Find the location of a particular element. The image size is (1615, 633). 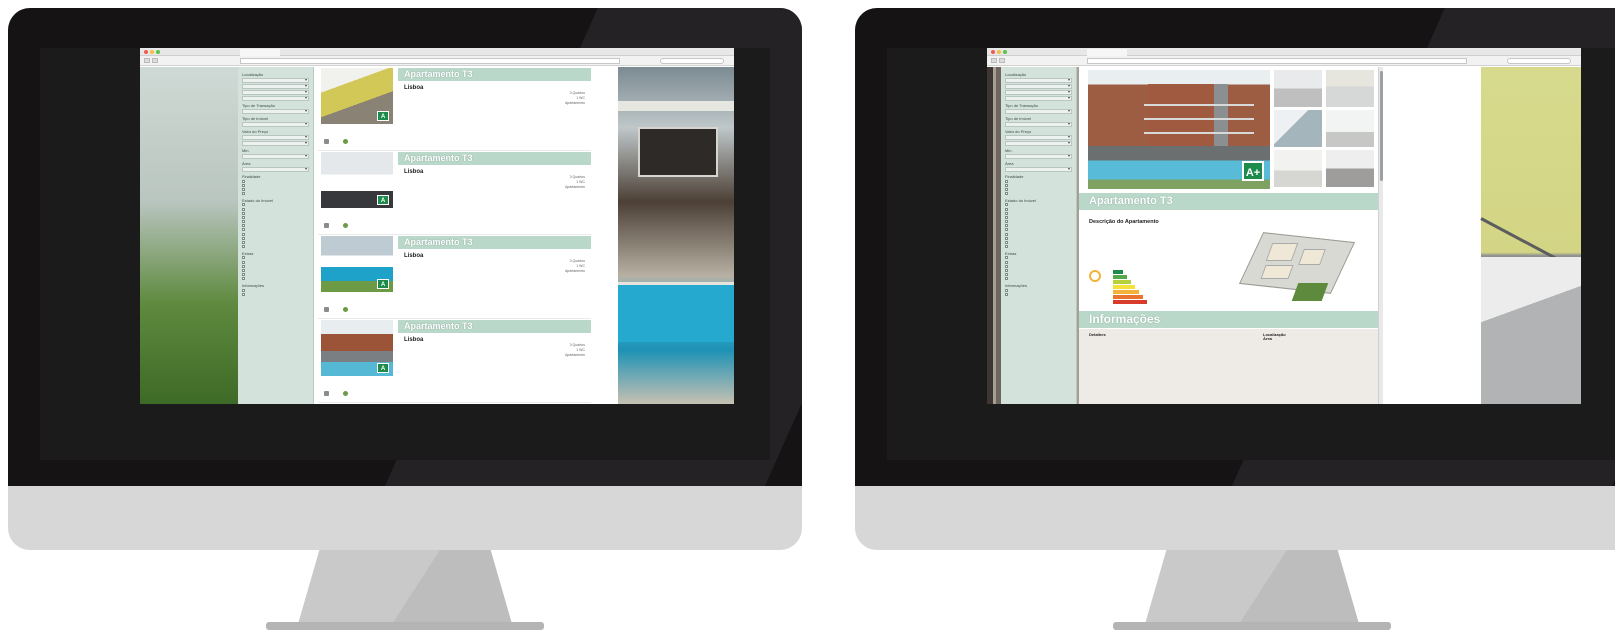

browser-tab is located at coordinates (1107, 52).